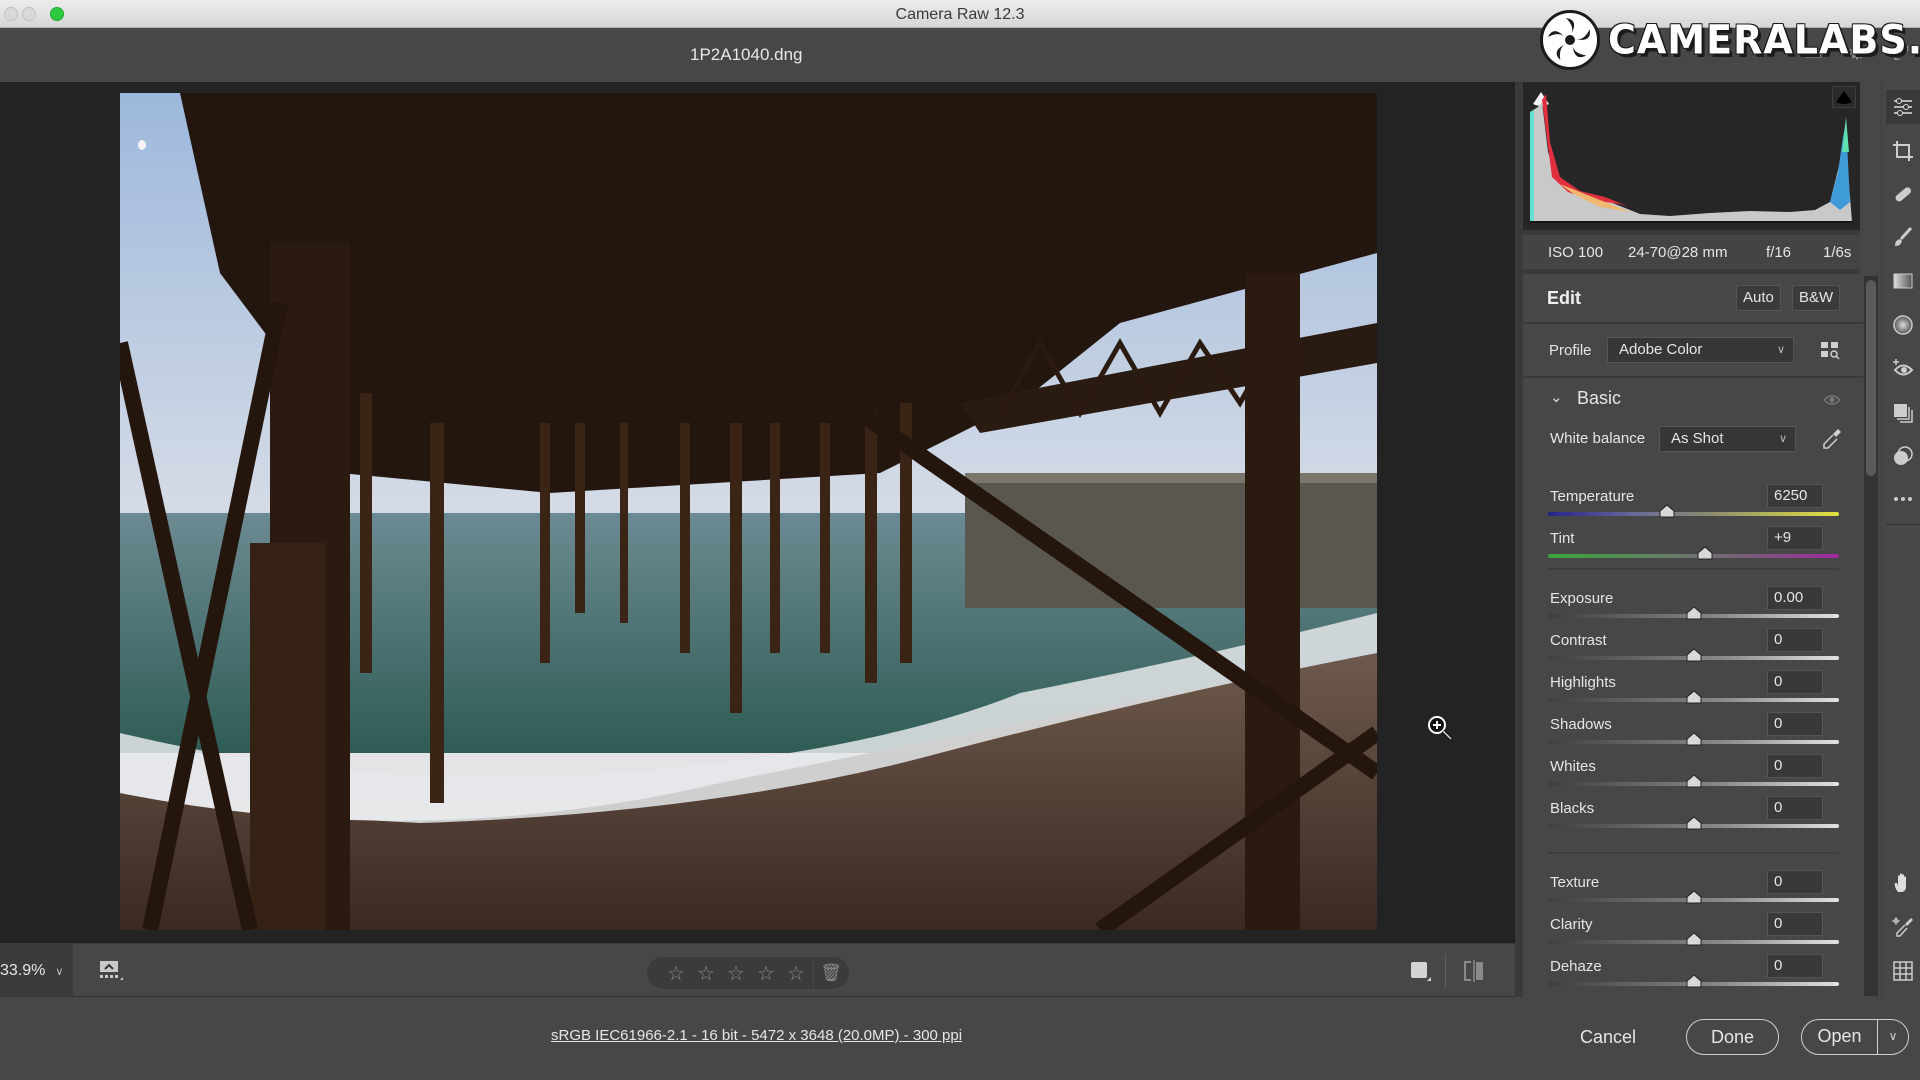 Image resolution: width=1920 pixels, height=1080 pixels. What do you see at coordinates (1578, 640) in the screenshot?
I see `slider-label: Contrast` at bounding box center [1578, 640].